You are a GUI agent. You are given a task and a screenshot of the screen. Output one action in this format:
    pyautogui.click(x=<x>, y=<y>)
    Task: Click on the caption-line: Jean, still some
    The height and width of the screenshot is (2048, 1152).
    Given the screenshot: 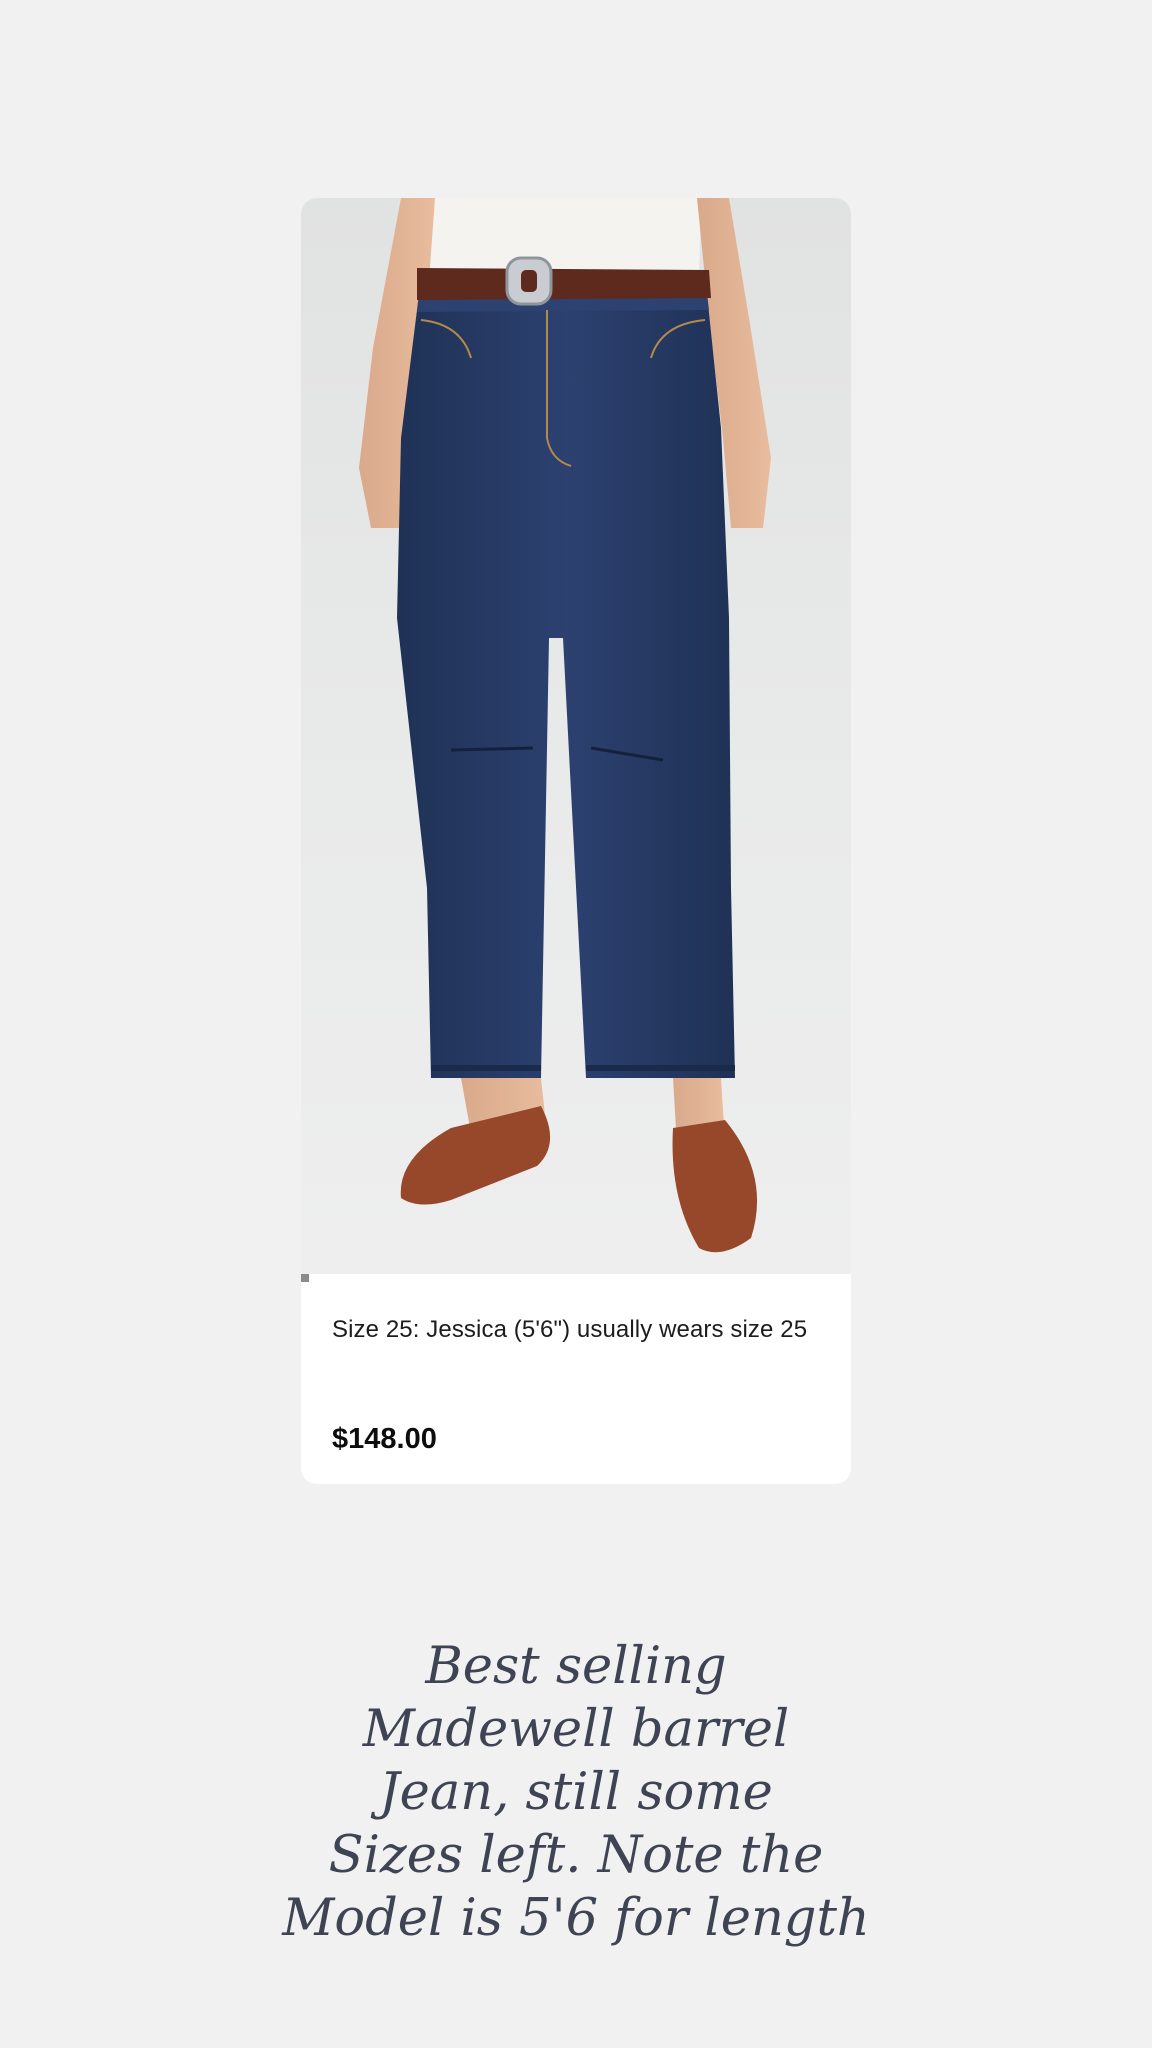 What is the action you would take?
    pyautogui.click(x=576, y=1792)
    